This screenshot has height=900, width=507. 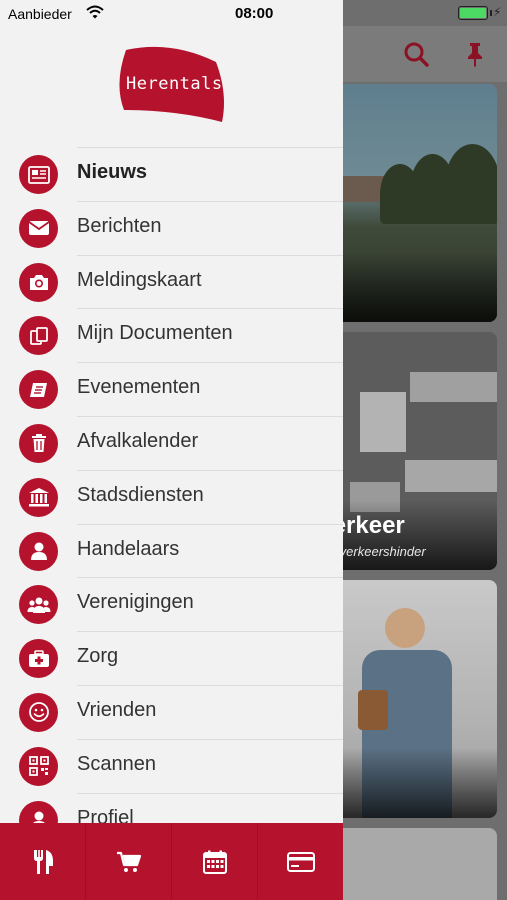 I want to click on clock: 08:00, so click(x=254, y=13).